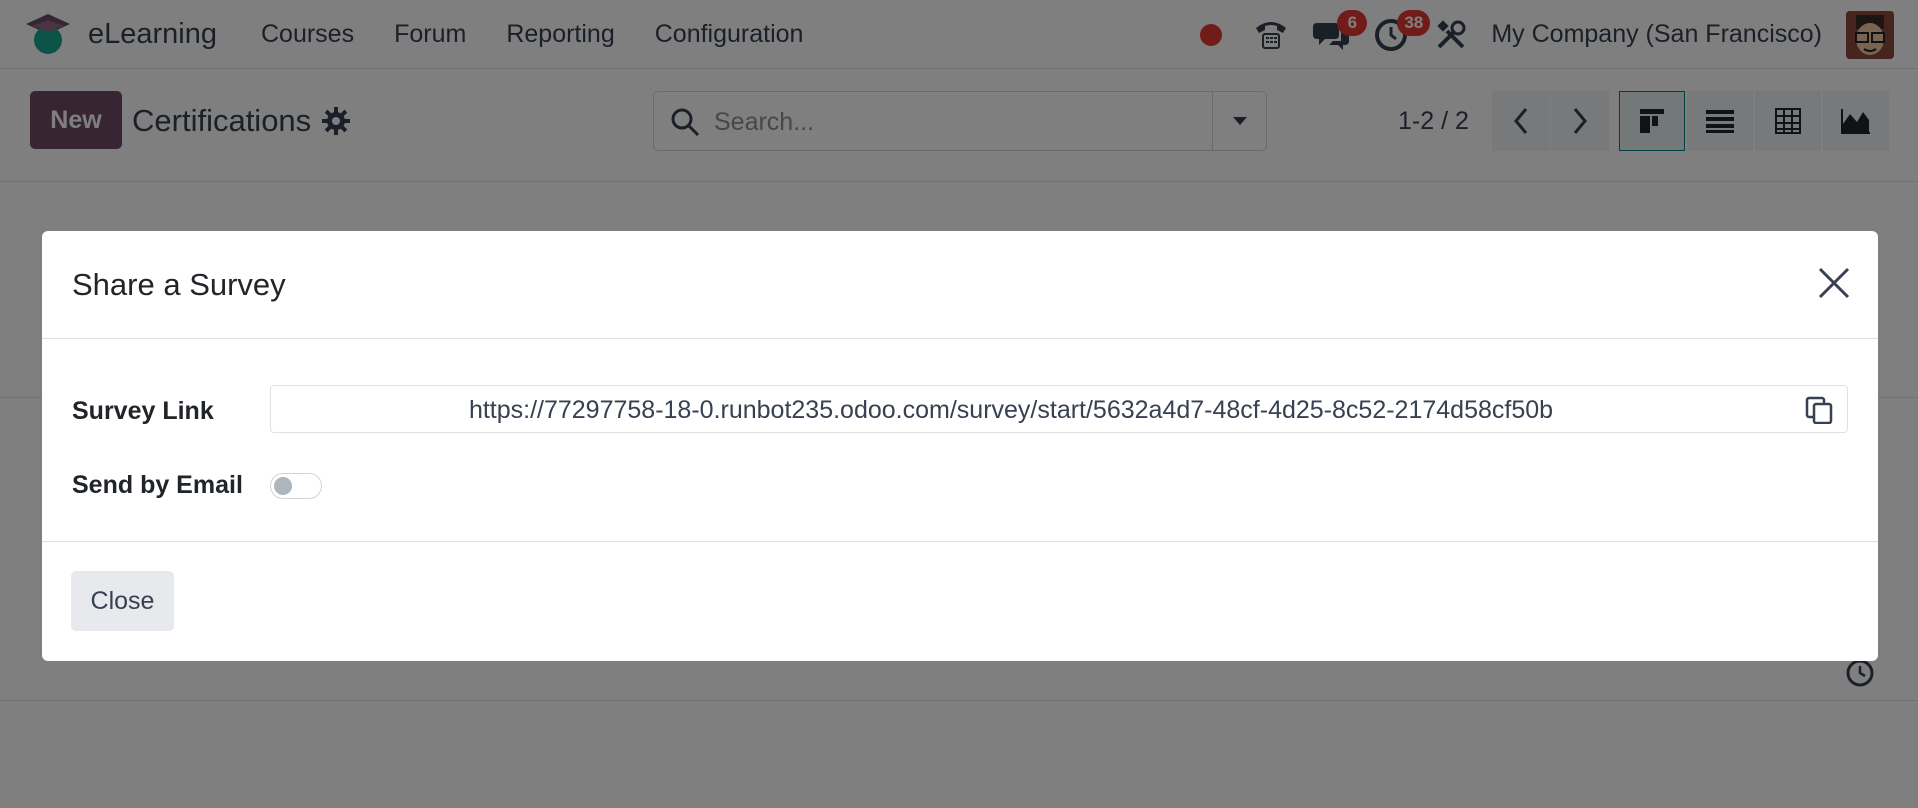  What do you see at coordinates (1819, 410) in the screenshot?
I see `copy-icon` at bounding box center [1819, 410].